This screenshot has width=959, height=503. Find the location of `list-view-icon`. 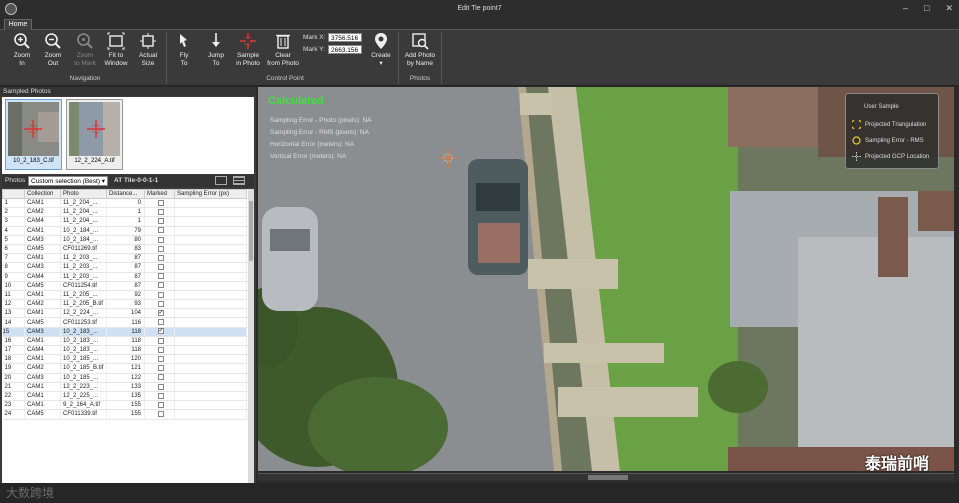

list-view-icon is located at coordinates (239, 180).